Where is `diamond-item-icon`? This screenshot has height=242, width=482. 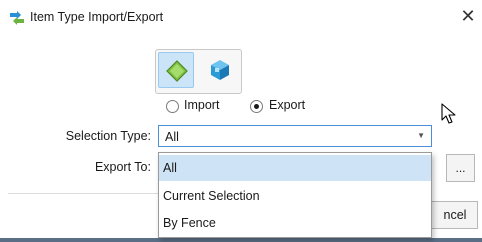
diamond-item-icon is located at coordinates (177, 71).